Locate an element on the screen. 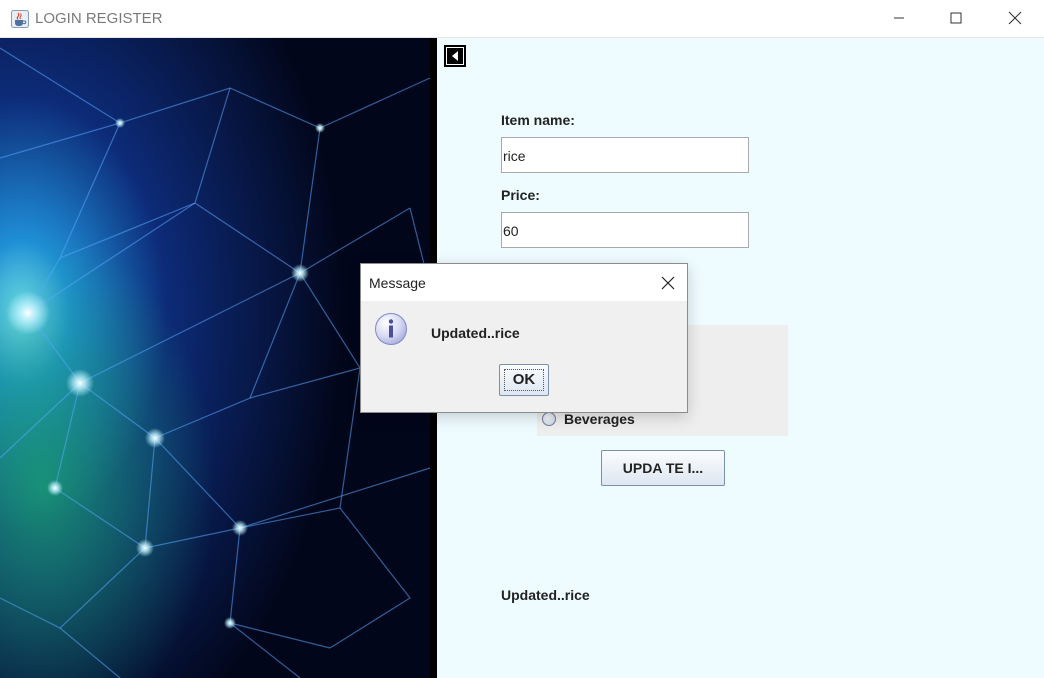  radio-circle-icon is located at coordinates (549, 419).